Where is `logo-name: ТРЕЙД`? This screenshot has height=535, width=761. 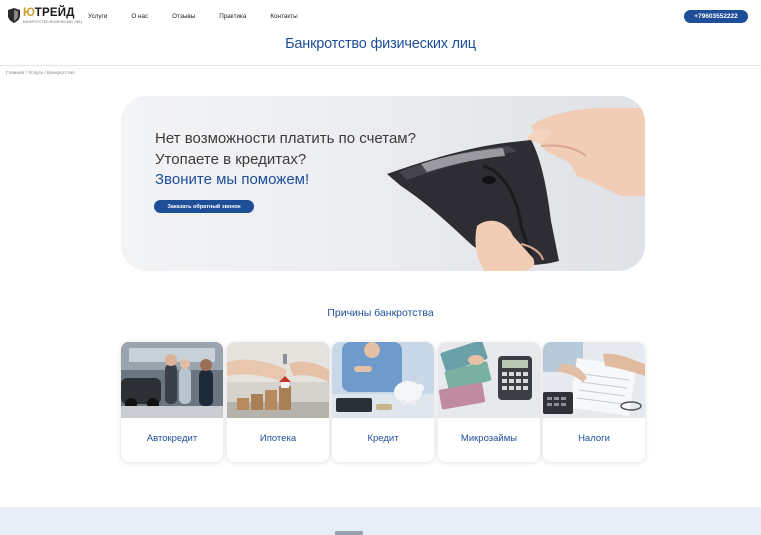
logo-name: ТРЕЙД is located at coordinates (54, 13).